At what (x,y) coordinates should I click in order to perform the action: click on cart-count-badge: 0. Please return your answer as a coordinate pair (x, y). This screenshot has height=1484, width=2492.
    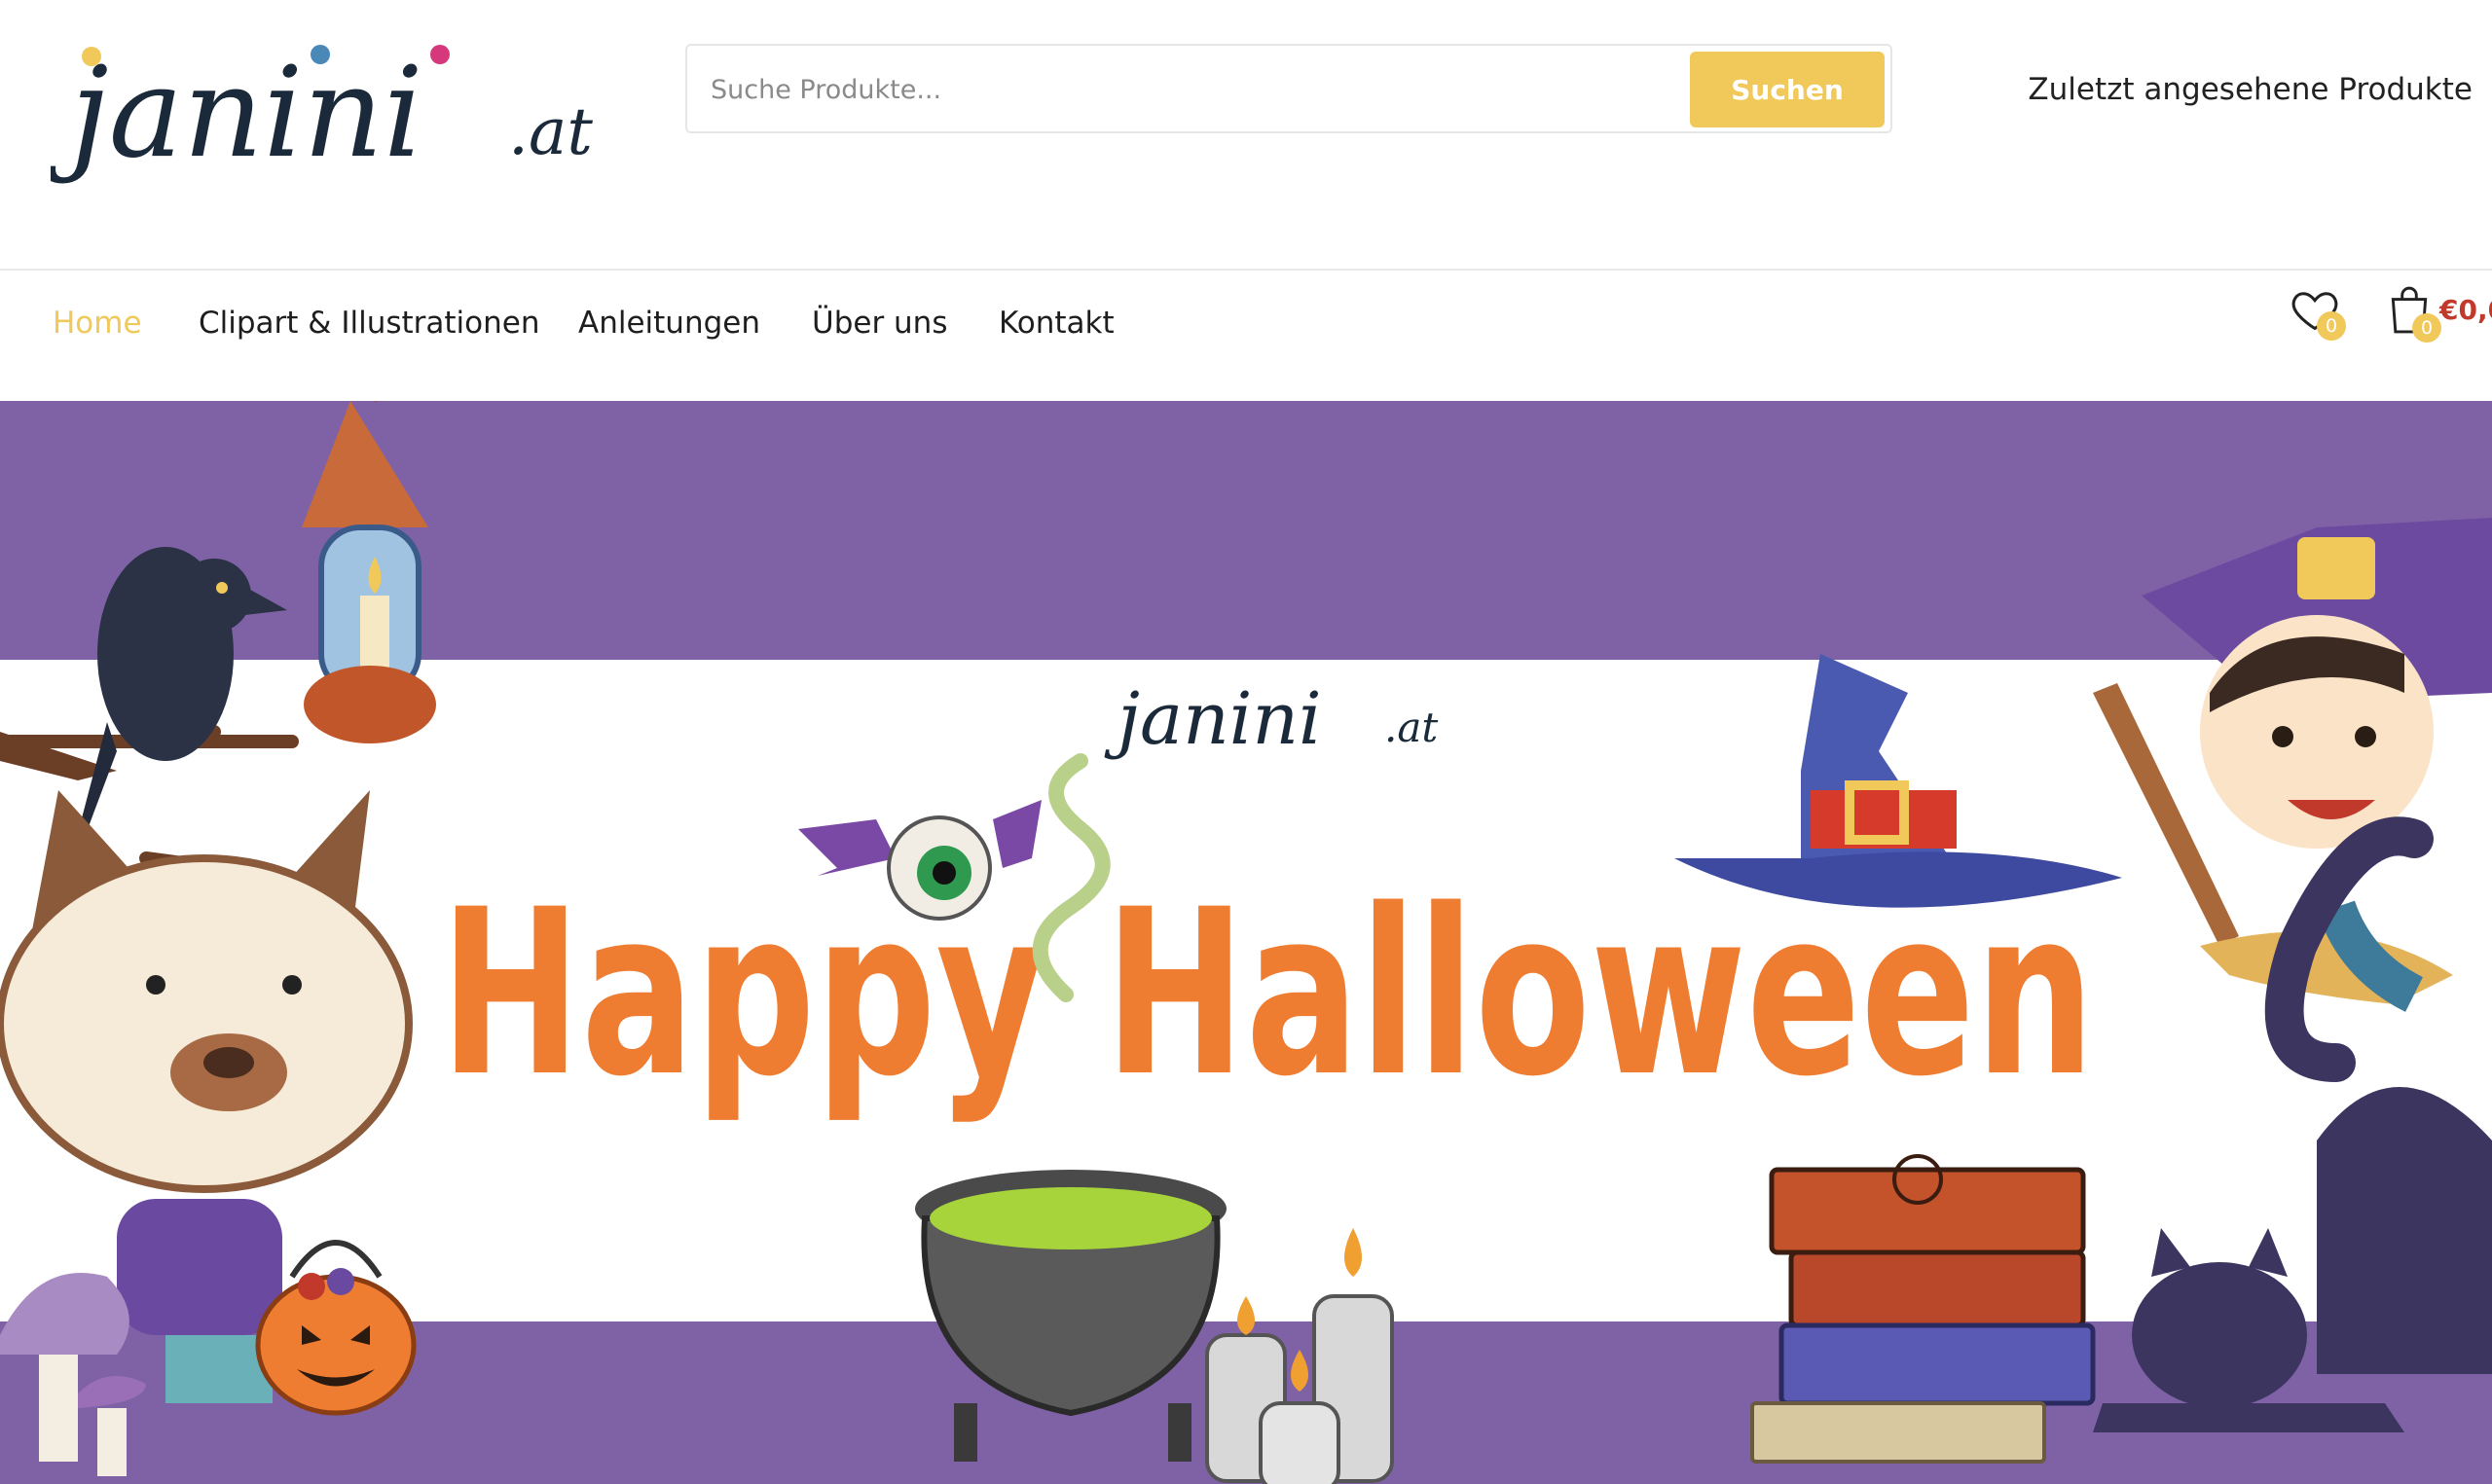
    Looking at the image, I should click on (2426, 328).